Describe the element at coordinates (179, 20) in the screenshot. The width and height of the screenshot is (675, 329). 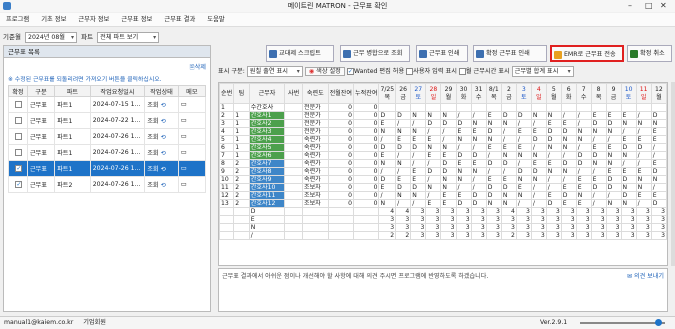
I see `menu-schedule-result: 근무표 결과` at that location.